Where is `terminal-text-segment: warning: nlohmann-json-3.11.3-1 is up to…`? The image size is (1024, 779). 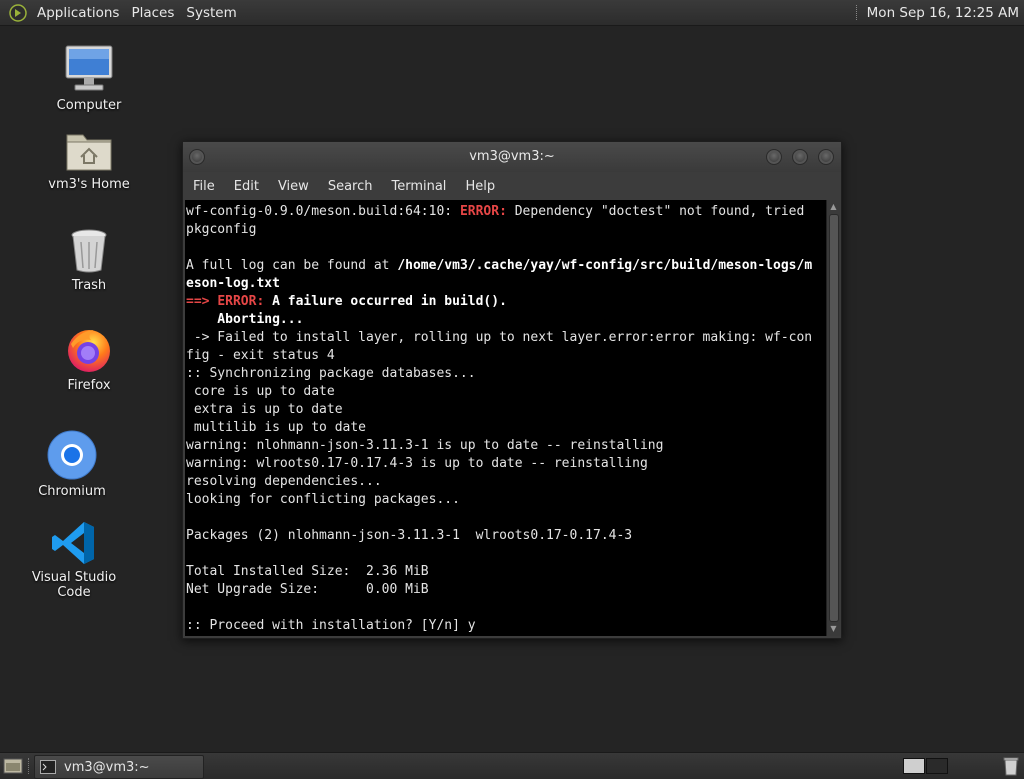
terminal-text-segment: warning: nlohmann-json-3.11.3-1 is up to… is located at coordinates (425, 445).